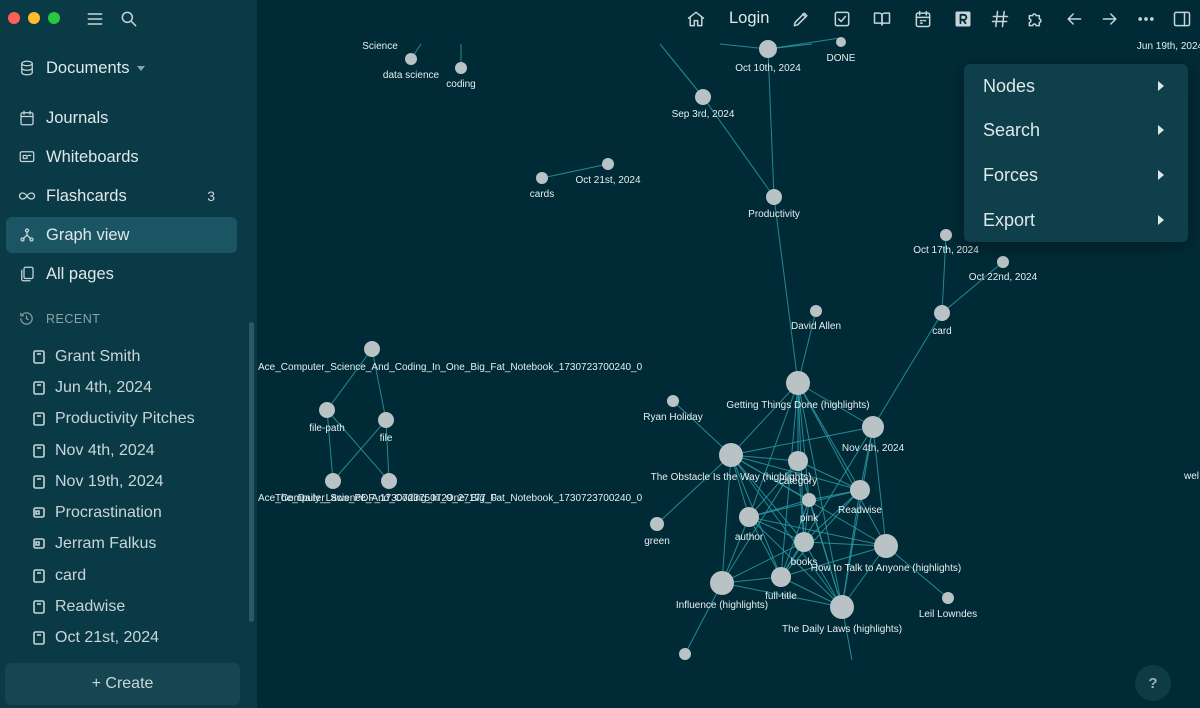 Image resolution: width=1200 pixels, height=708 pixels. Describe the element at coordinates (59, 576) in the screenshot. I see `recent-item: card` at that location.